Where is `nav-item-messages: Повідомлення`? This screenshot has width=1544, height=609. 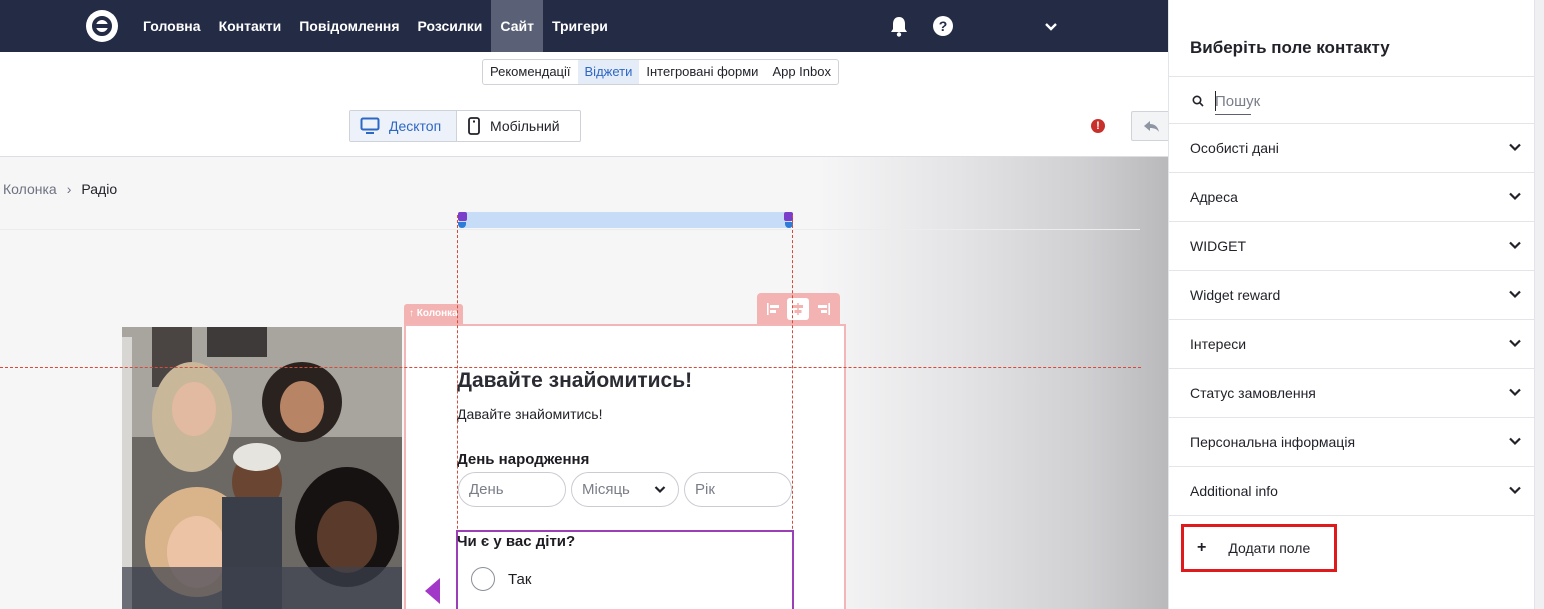 nav-item-messages: Повідомлення is located at coordinates (349, 26).